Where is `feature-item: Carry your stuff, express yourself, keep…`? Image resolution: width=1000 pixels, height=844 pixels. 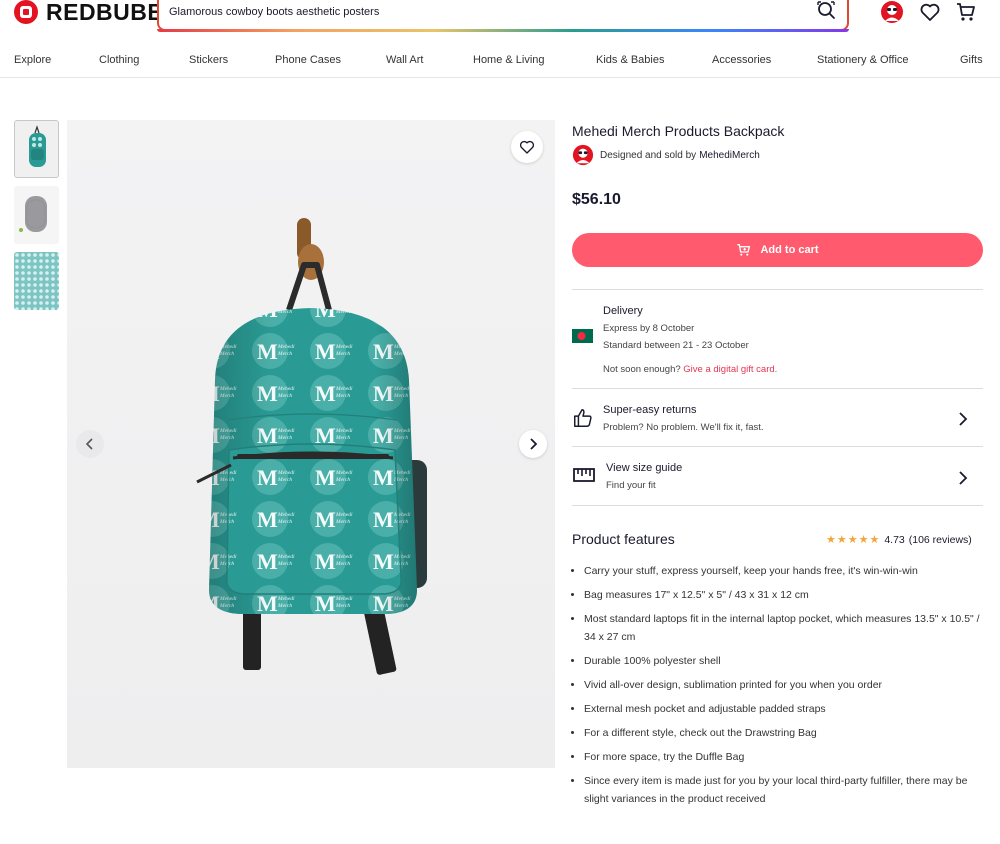
feature-item: Carry your stuff, express yourself, keep… is located at coordinates (784, 571).